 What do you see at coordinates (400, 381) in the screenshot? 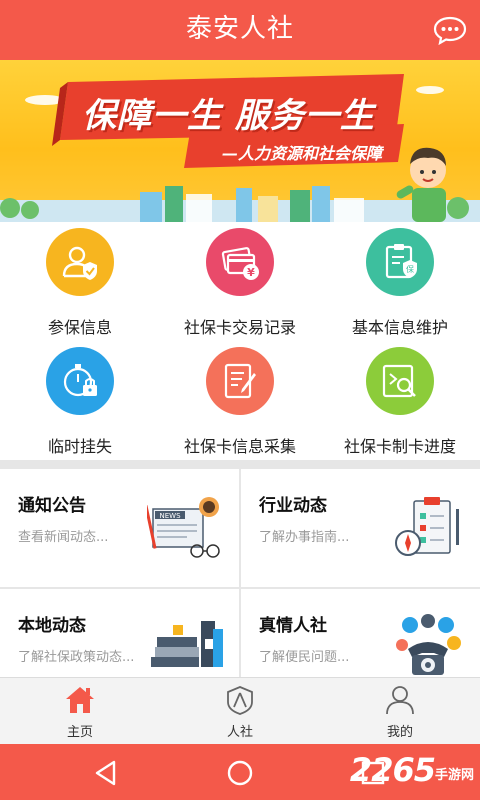
I see `search-document-icon` at bounding box center [400, 381].